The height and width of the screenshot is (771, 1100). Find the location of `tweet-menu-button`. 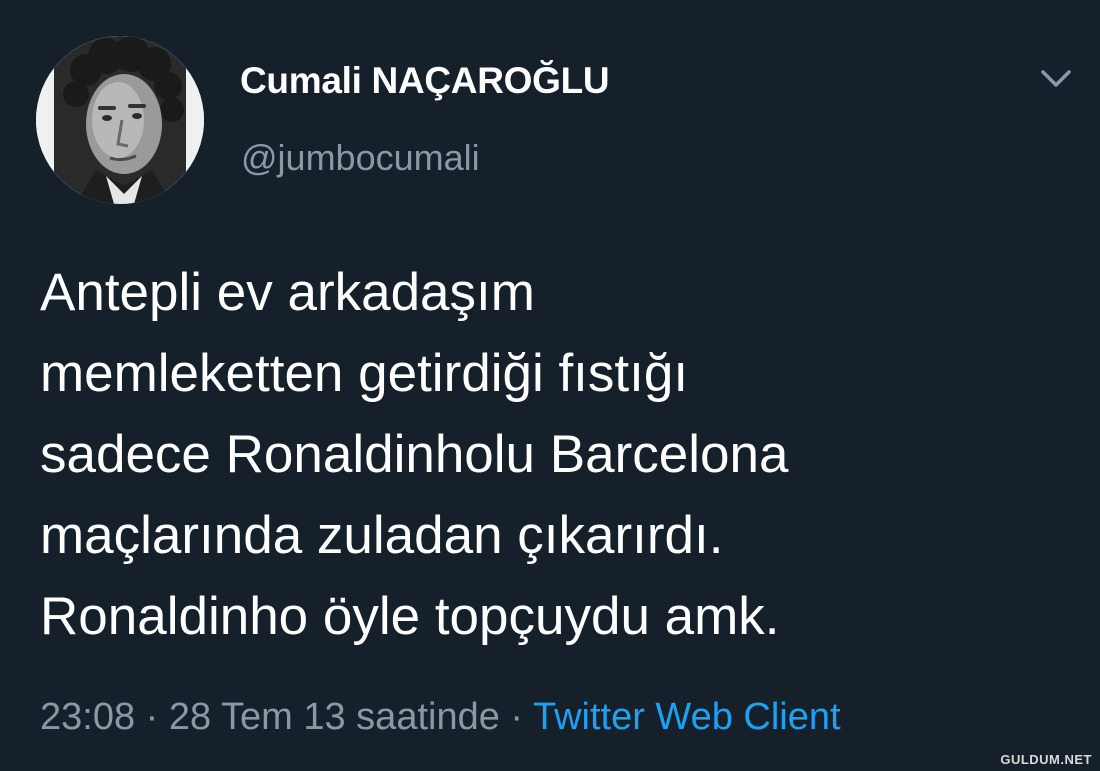

tweet-menu-button is located at coordinates (1056, 80).